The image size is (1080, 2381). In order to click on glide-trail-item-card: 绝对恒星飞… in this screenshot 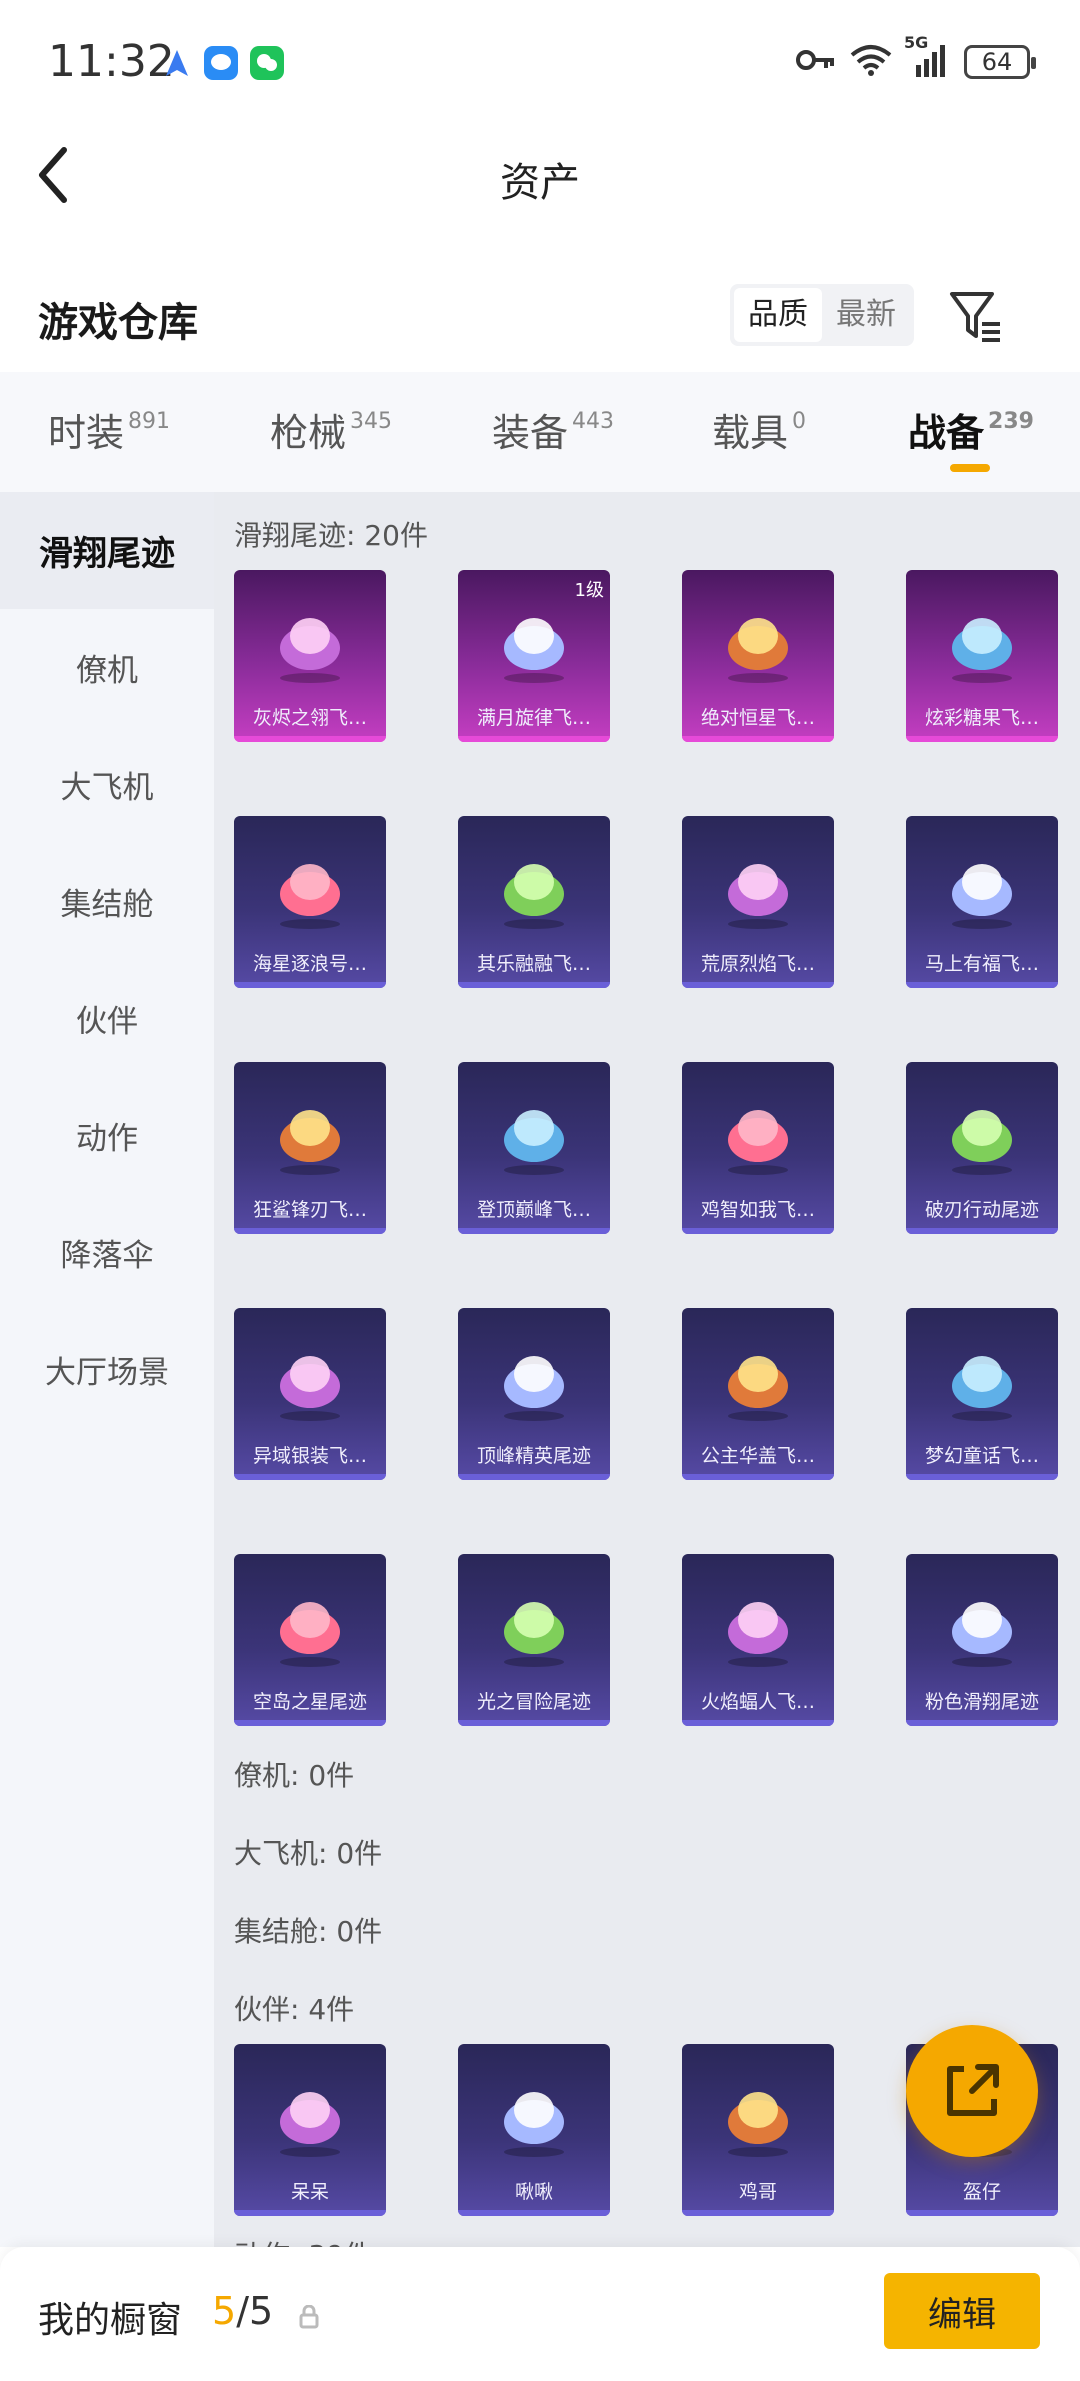, I will do `click(758, 656)`.